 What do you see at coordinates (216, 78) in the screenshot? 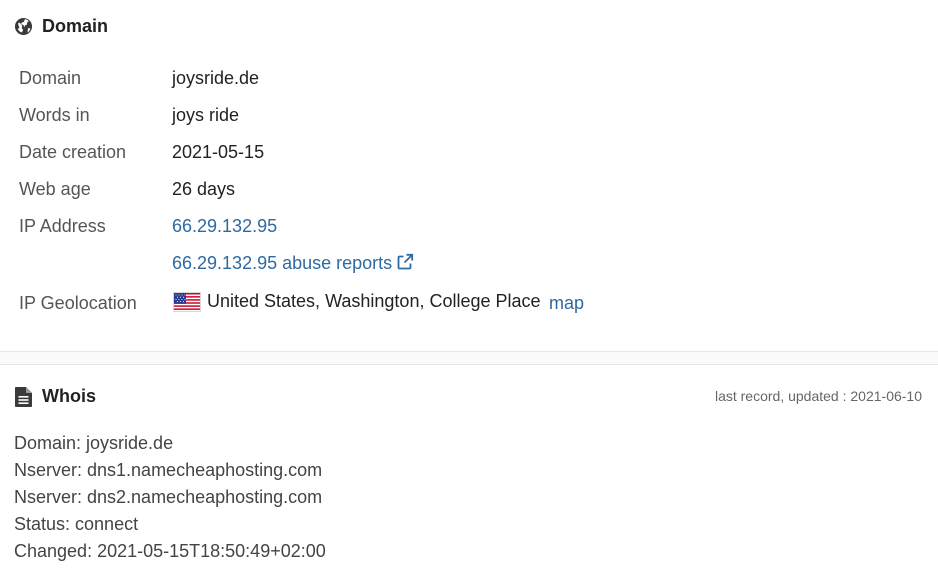
I see `domain-value: joysride.de` at bounding box center [216, 78].